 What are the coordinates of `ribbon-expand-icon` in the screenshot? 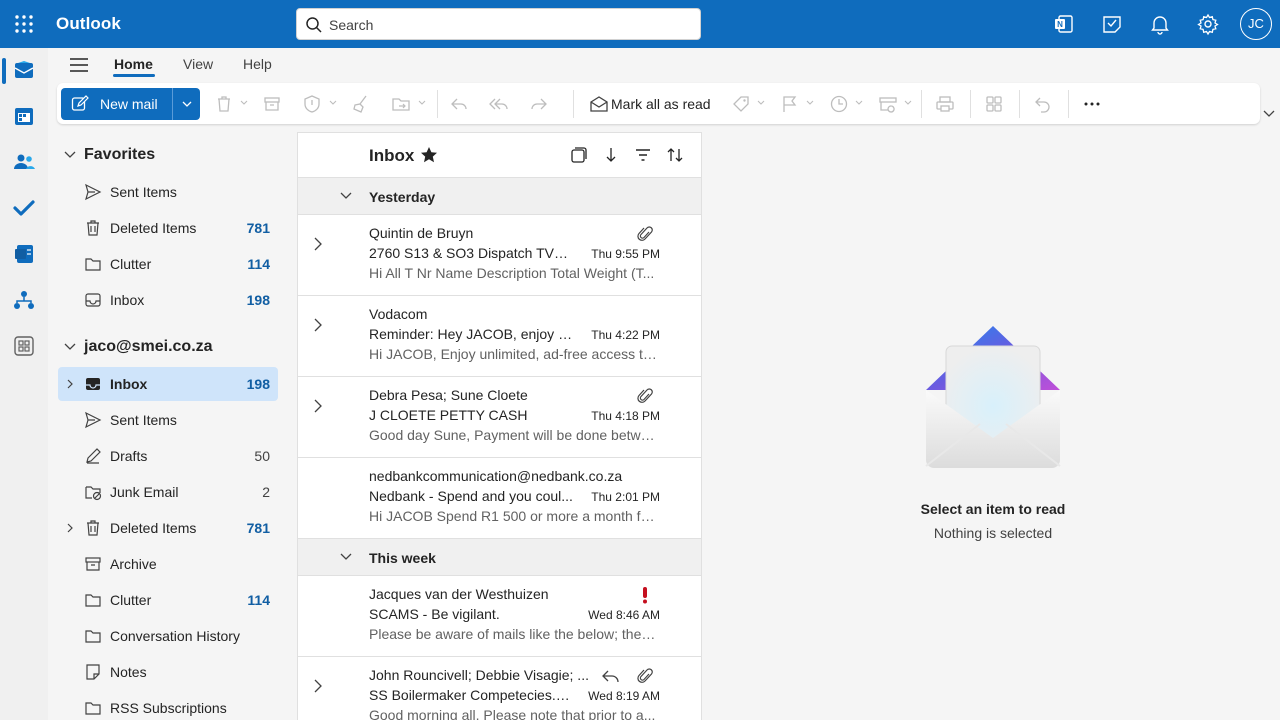 It's located at (1269, 114).